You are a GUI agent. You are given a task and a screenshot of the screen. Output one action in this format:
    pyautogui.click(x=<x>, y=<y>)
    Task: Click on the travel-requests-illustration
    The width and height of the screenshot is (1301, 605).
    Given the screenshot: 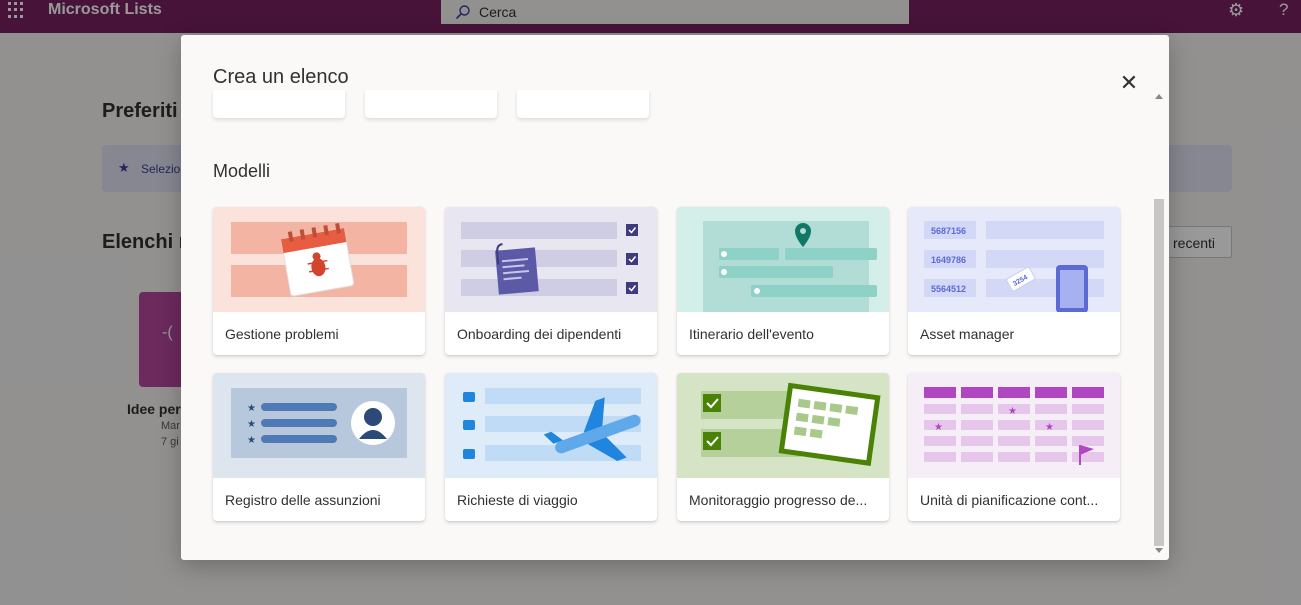 What is the action you would take?
    pyautogui.click(x=551, y=425)
    